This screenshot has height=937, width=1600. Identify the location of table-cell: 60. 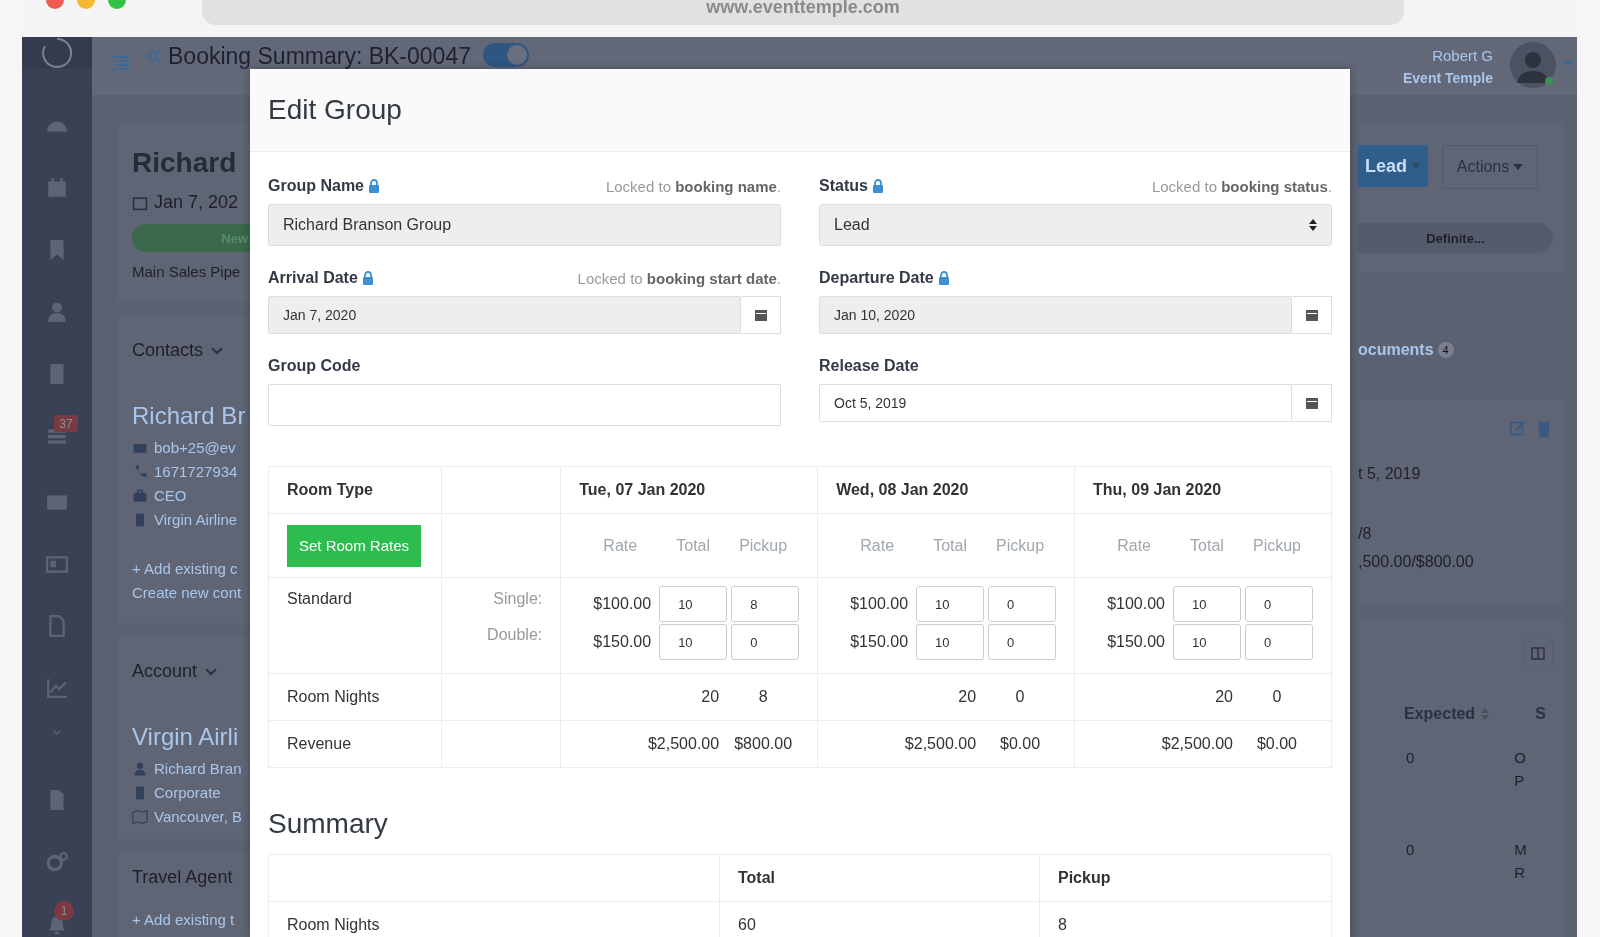
(747, 924).